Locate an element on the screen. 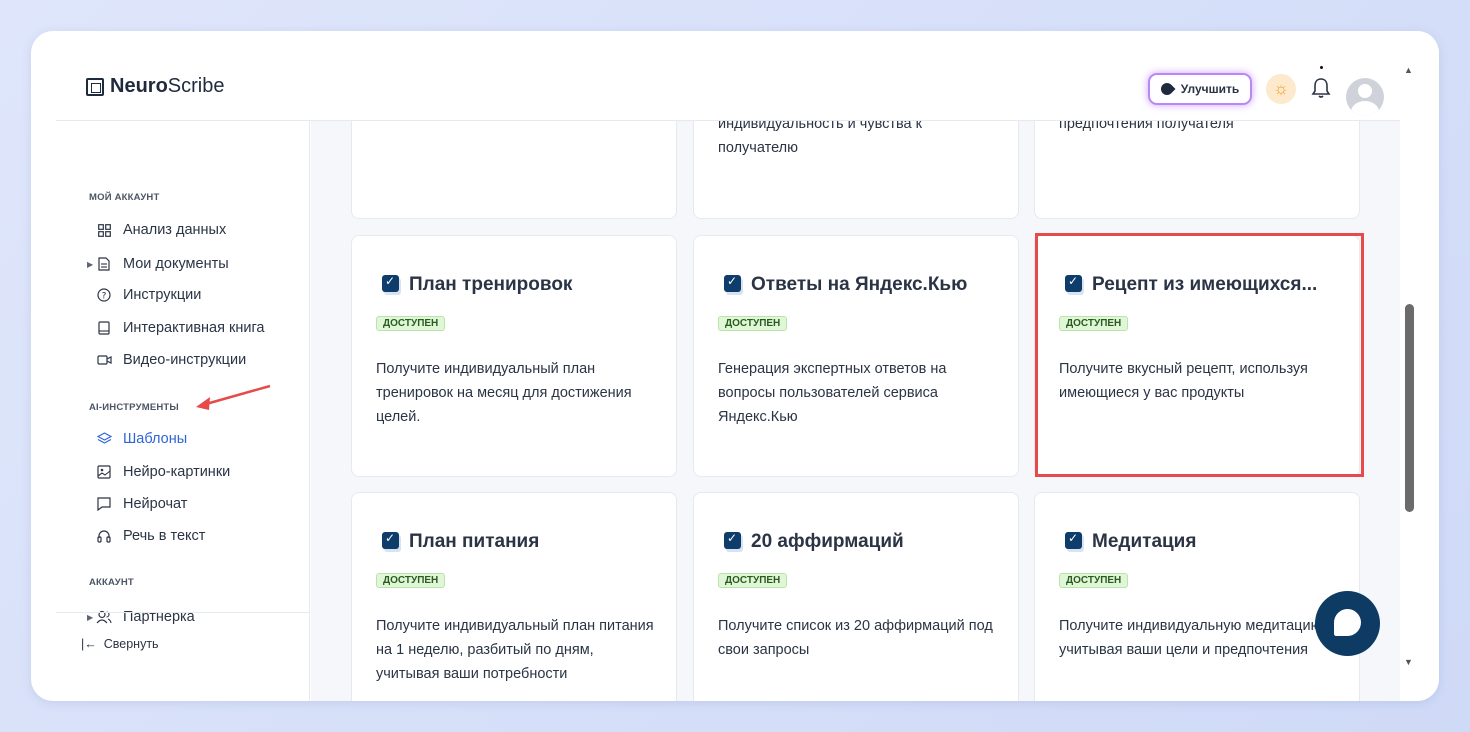 The height and width of the screenshot is (732, 1470). upgrade-button: Улучшить is located at coordinates (1200, 89).